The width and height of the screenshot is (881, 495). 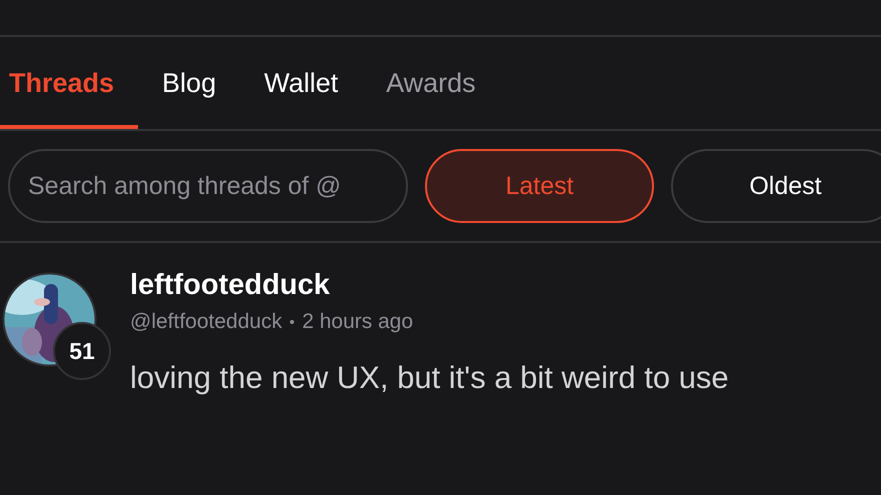 I want to click on reputation-badge: 51, so click(x=82, y=351).